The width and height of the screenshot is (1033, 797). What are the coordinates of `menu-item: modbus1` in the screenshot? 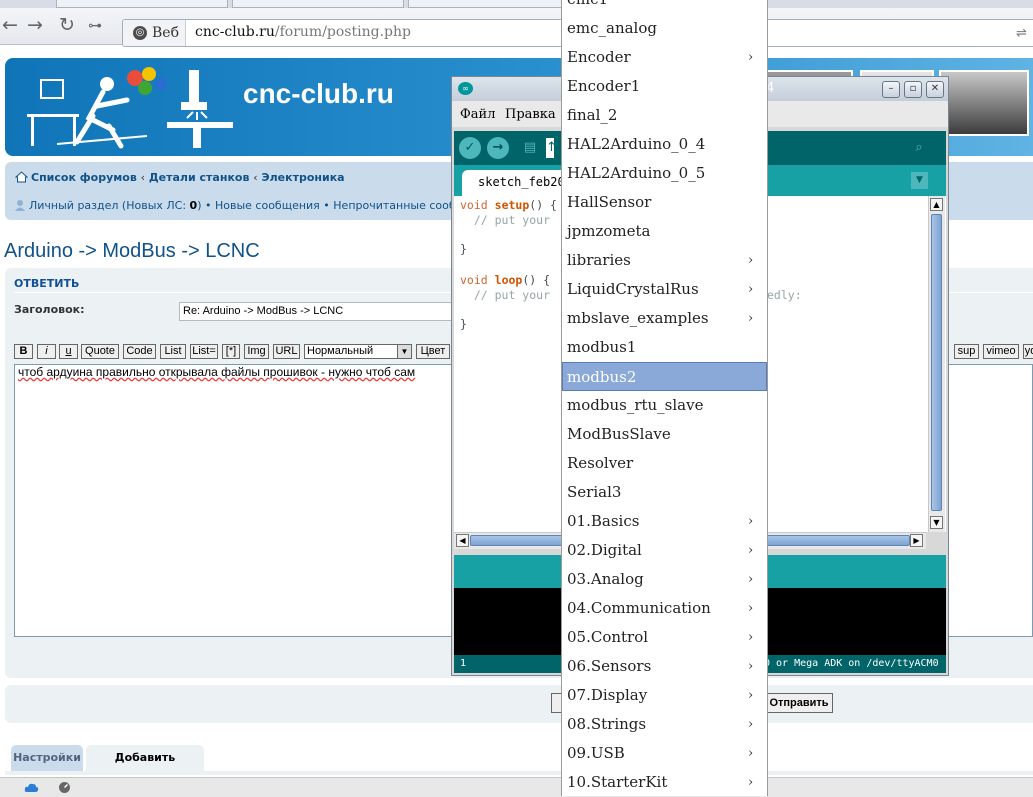 It's located at (664, 347).